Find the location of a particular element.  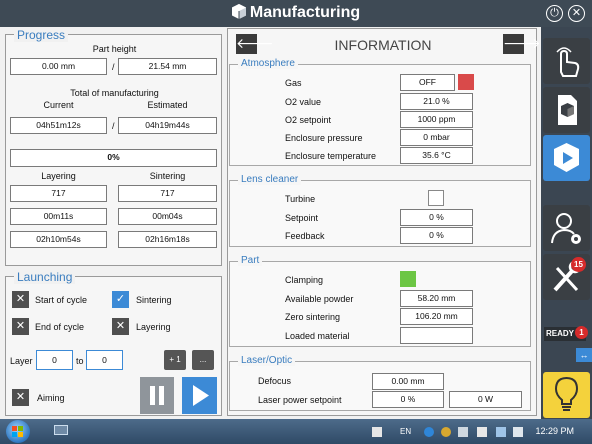

setpoint-label: Setpoint is located at coordinates (302, 218).